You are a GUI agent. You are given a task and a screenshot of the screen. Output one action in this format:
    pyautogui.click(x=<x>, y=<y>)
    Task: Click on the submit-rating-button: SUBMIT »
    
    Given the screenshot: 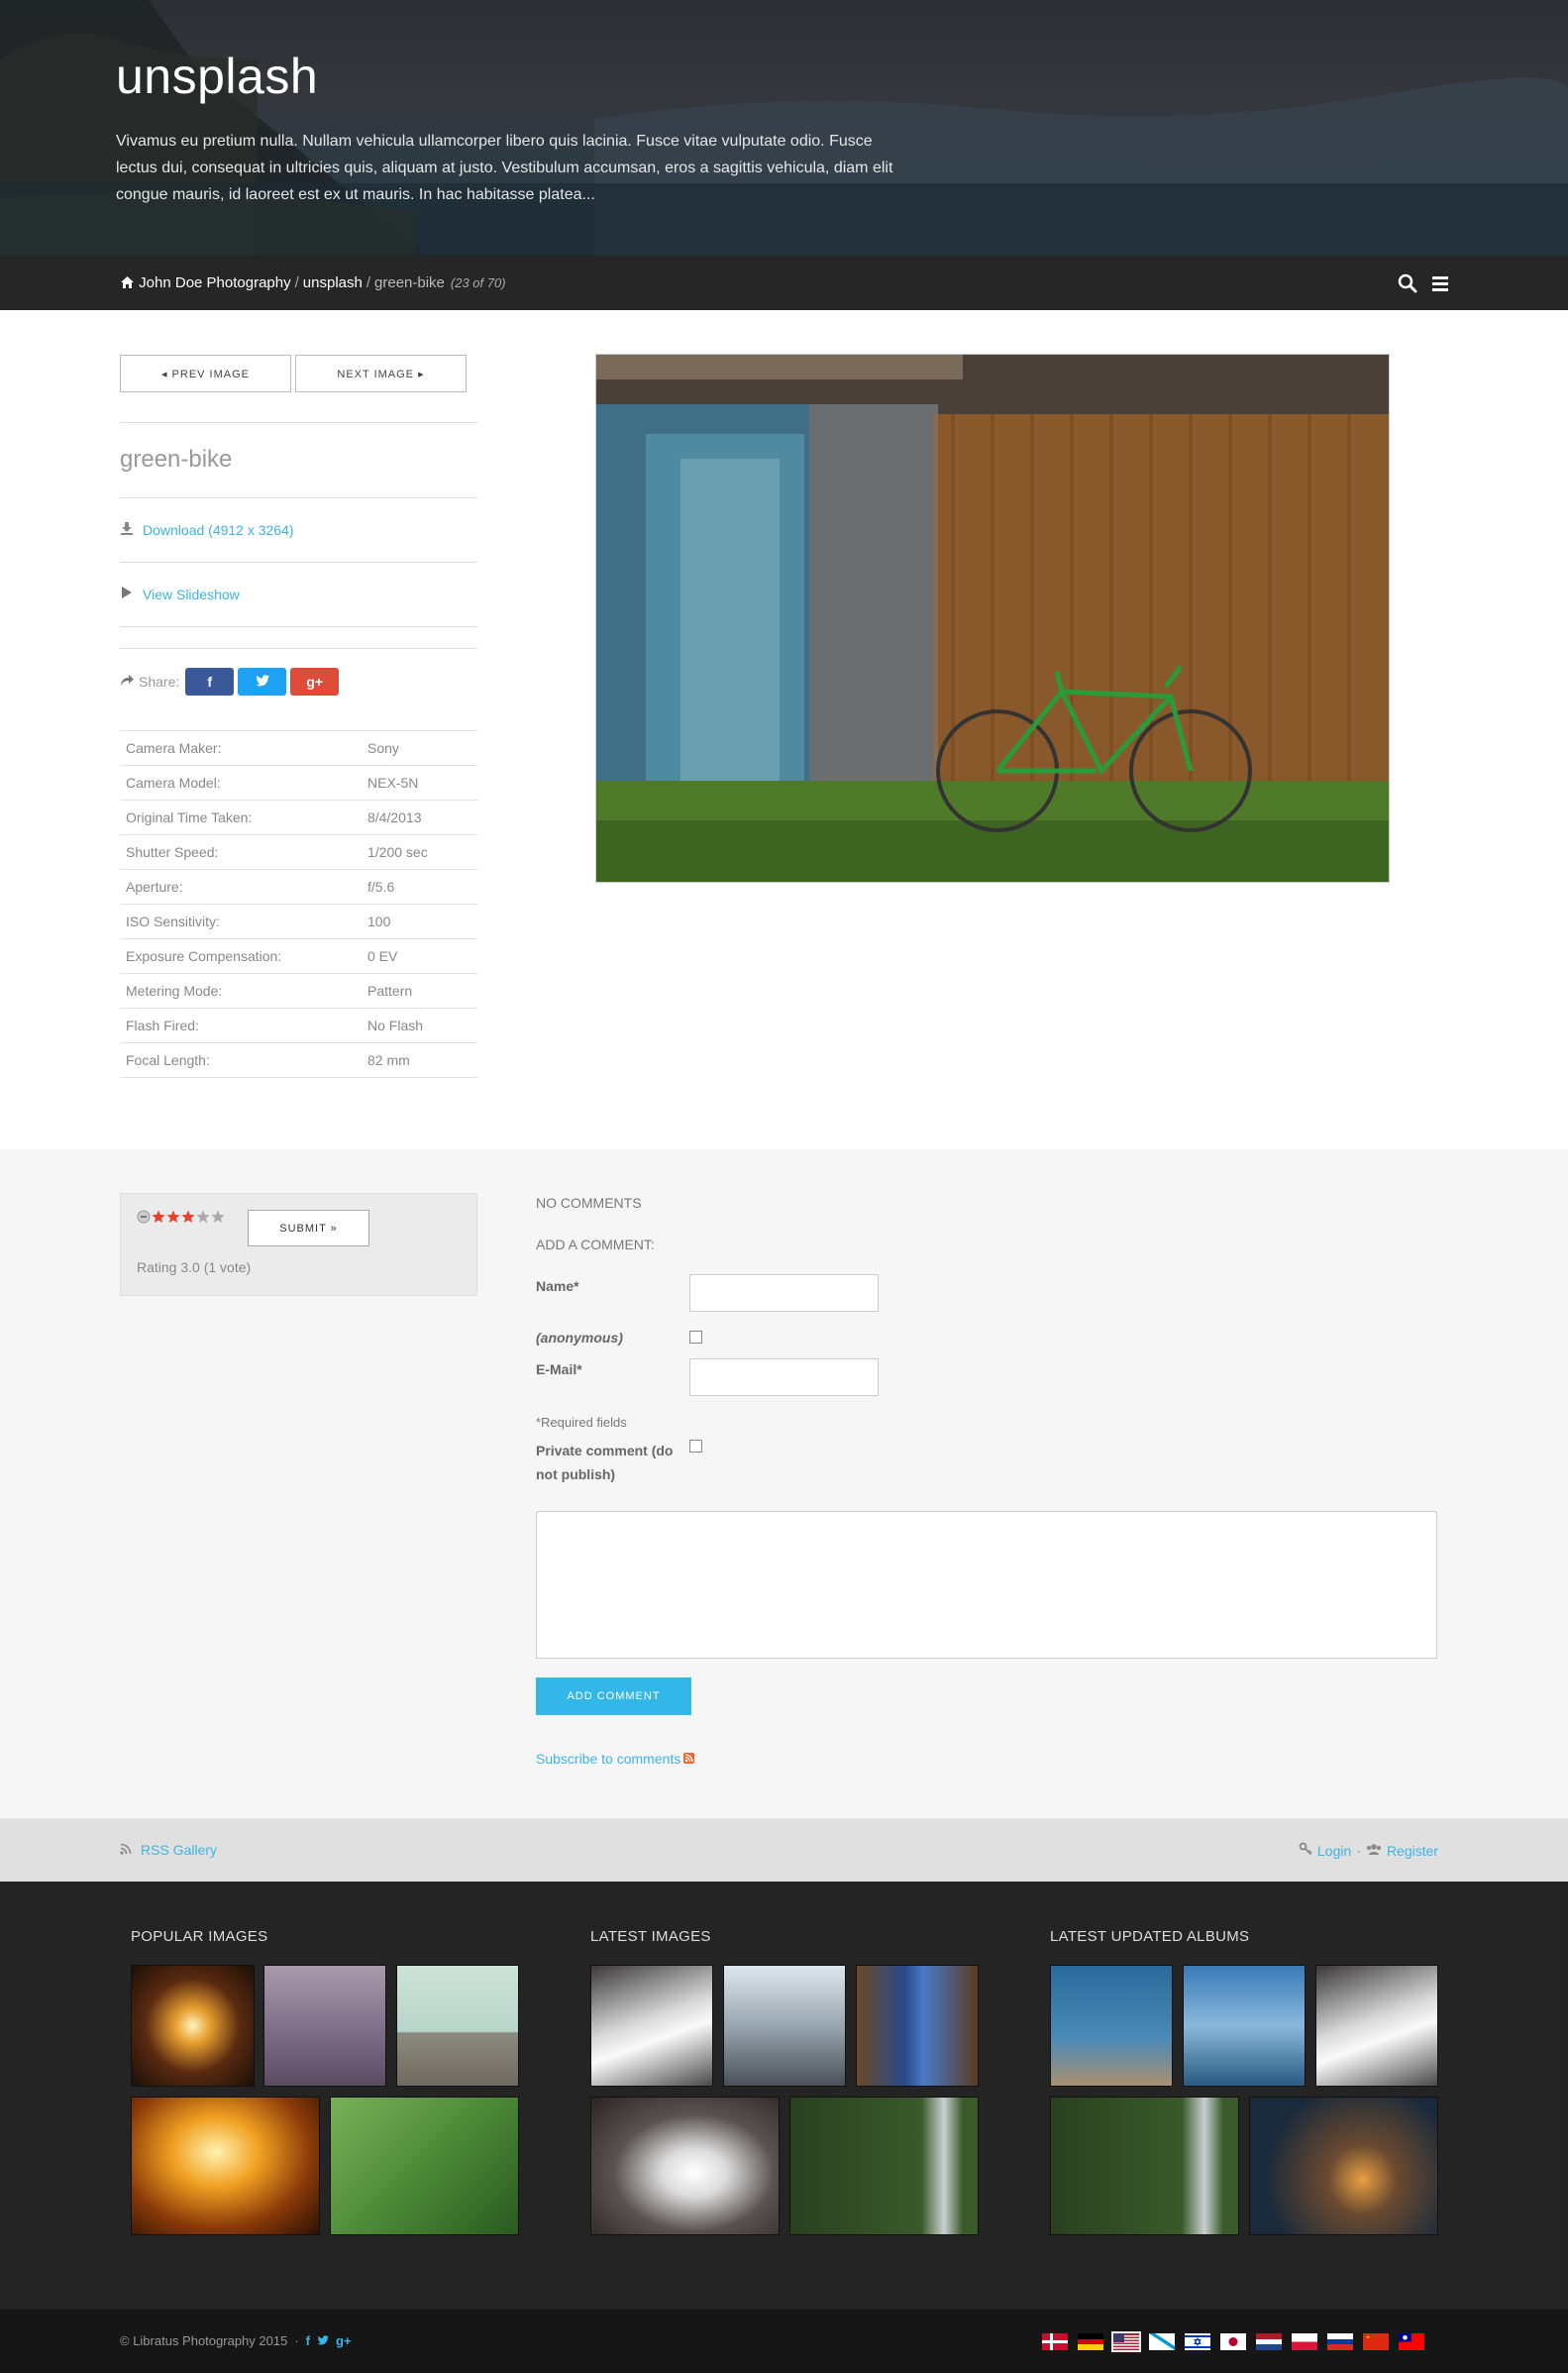 What is the action you would take?
    pyautogui.click(x=309, y=1228)
    